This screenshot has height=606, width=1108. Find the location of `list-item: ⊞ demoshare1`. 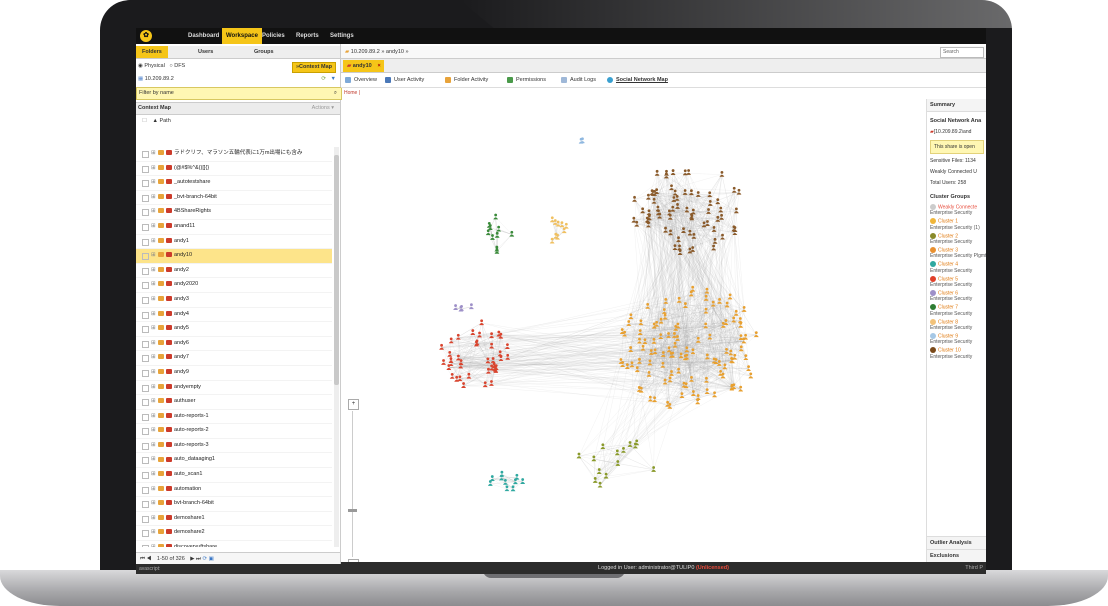

list-item: ⊞ demoshare1 is located at coordinates (234, 519).